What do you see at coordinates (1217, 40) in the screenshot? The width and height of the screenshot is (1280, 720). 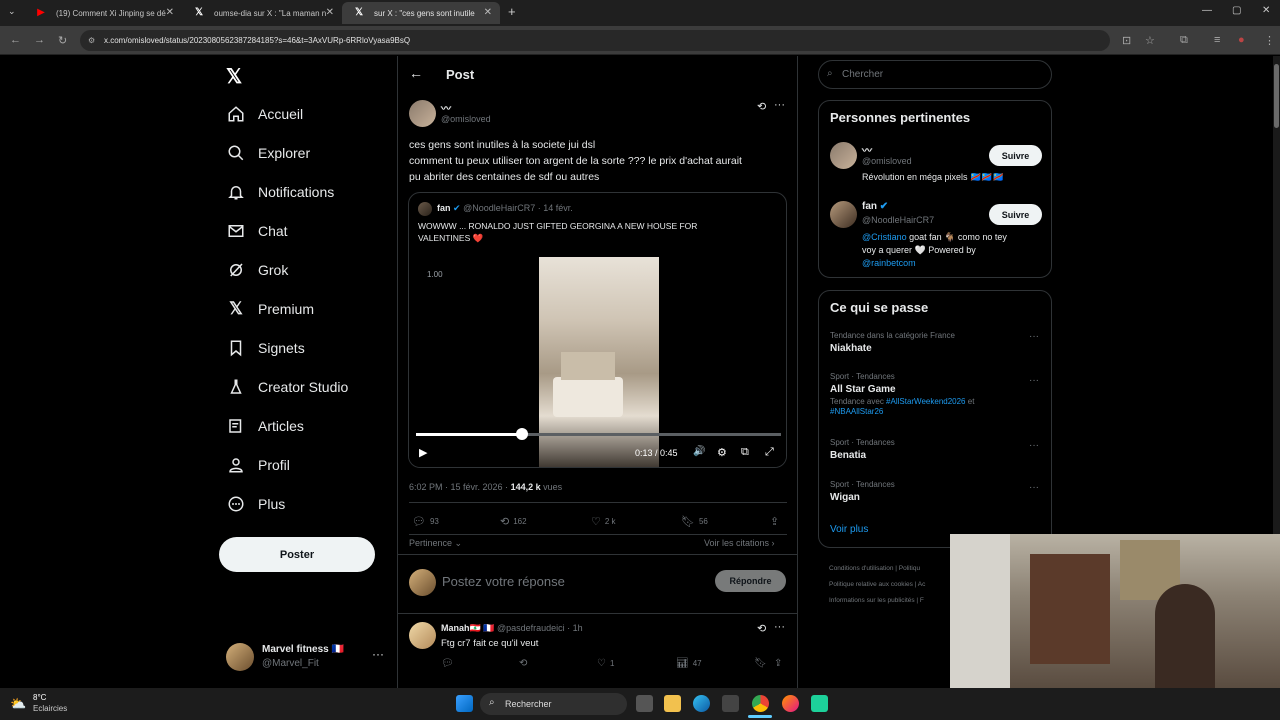 I see `media-icon: ≡` at bounding box center [1217, 40].